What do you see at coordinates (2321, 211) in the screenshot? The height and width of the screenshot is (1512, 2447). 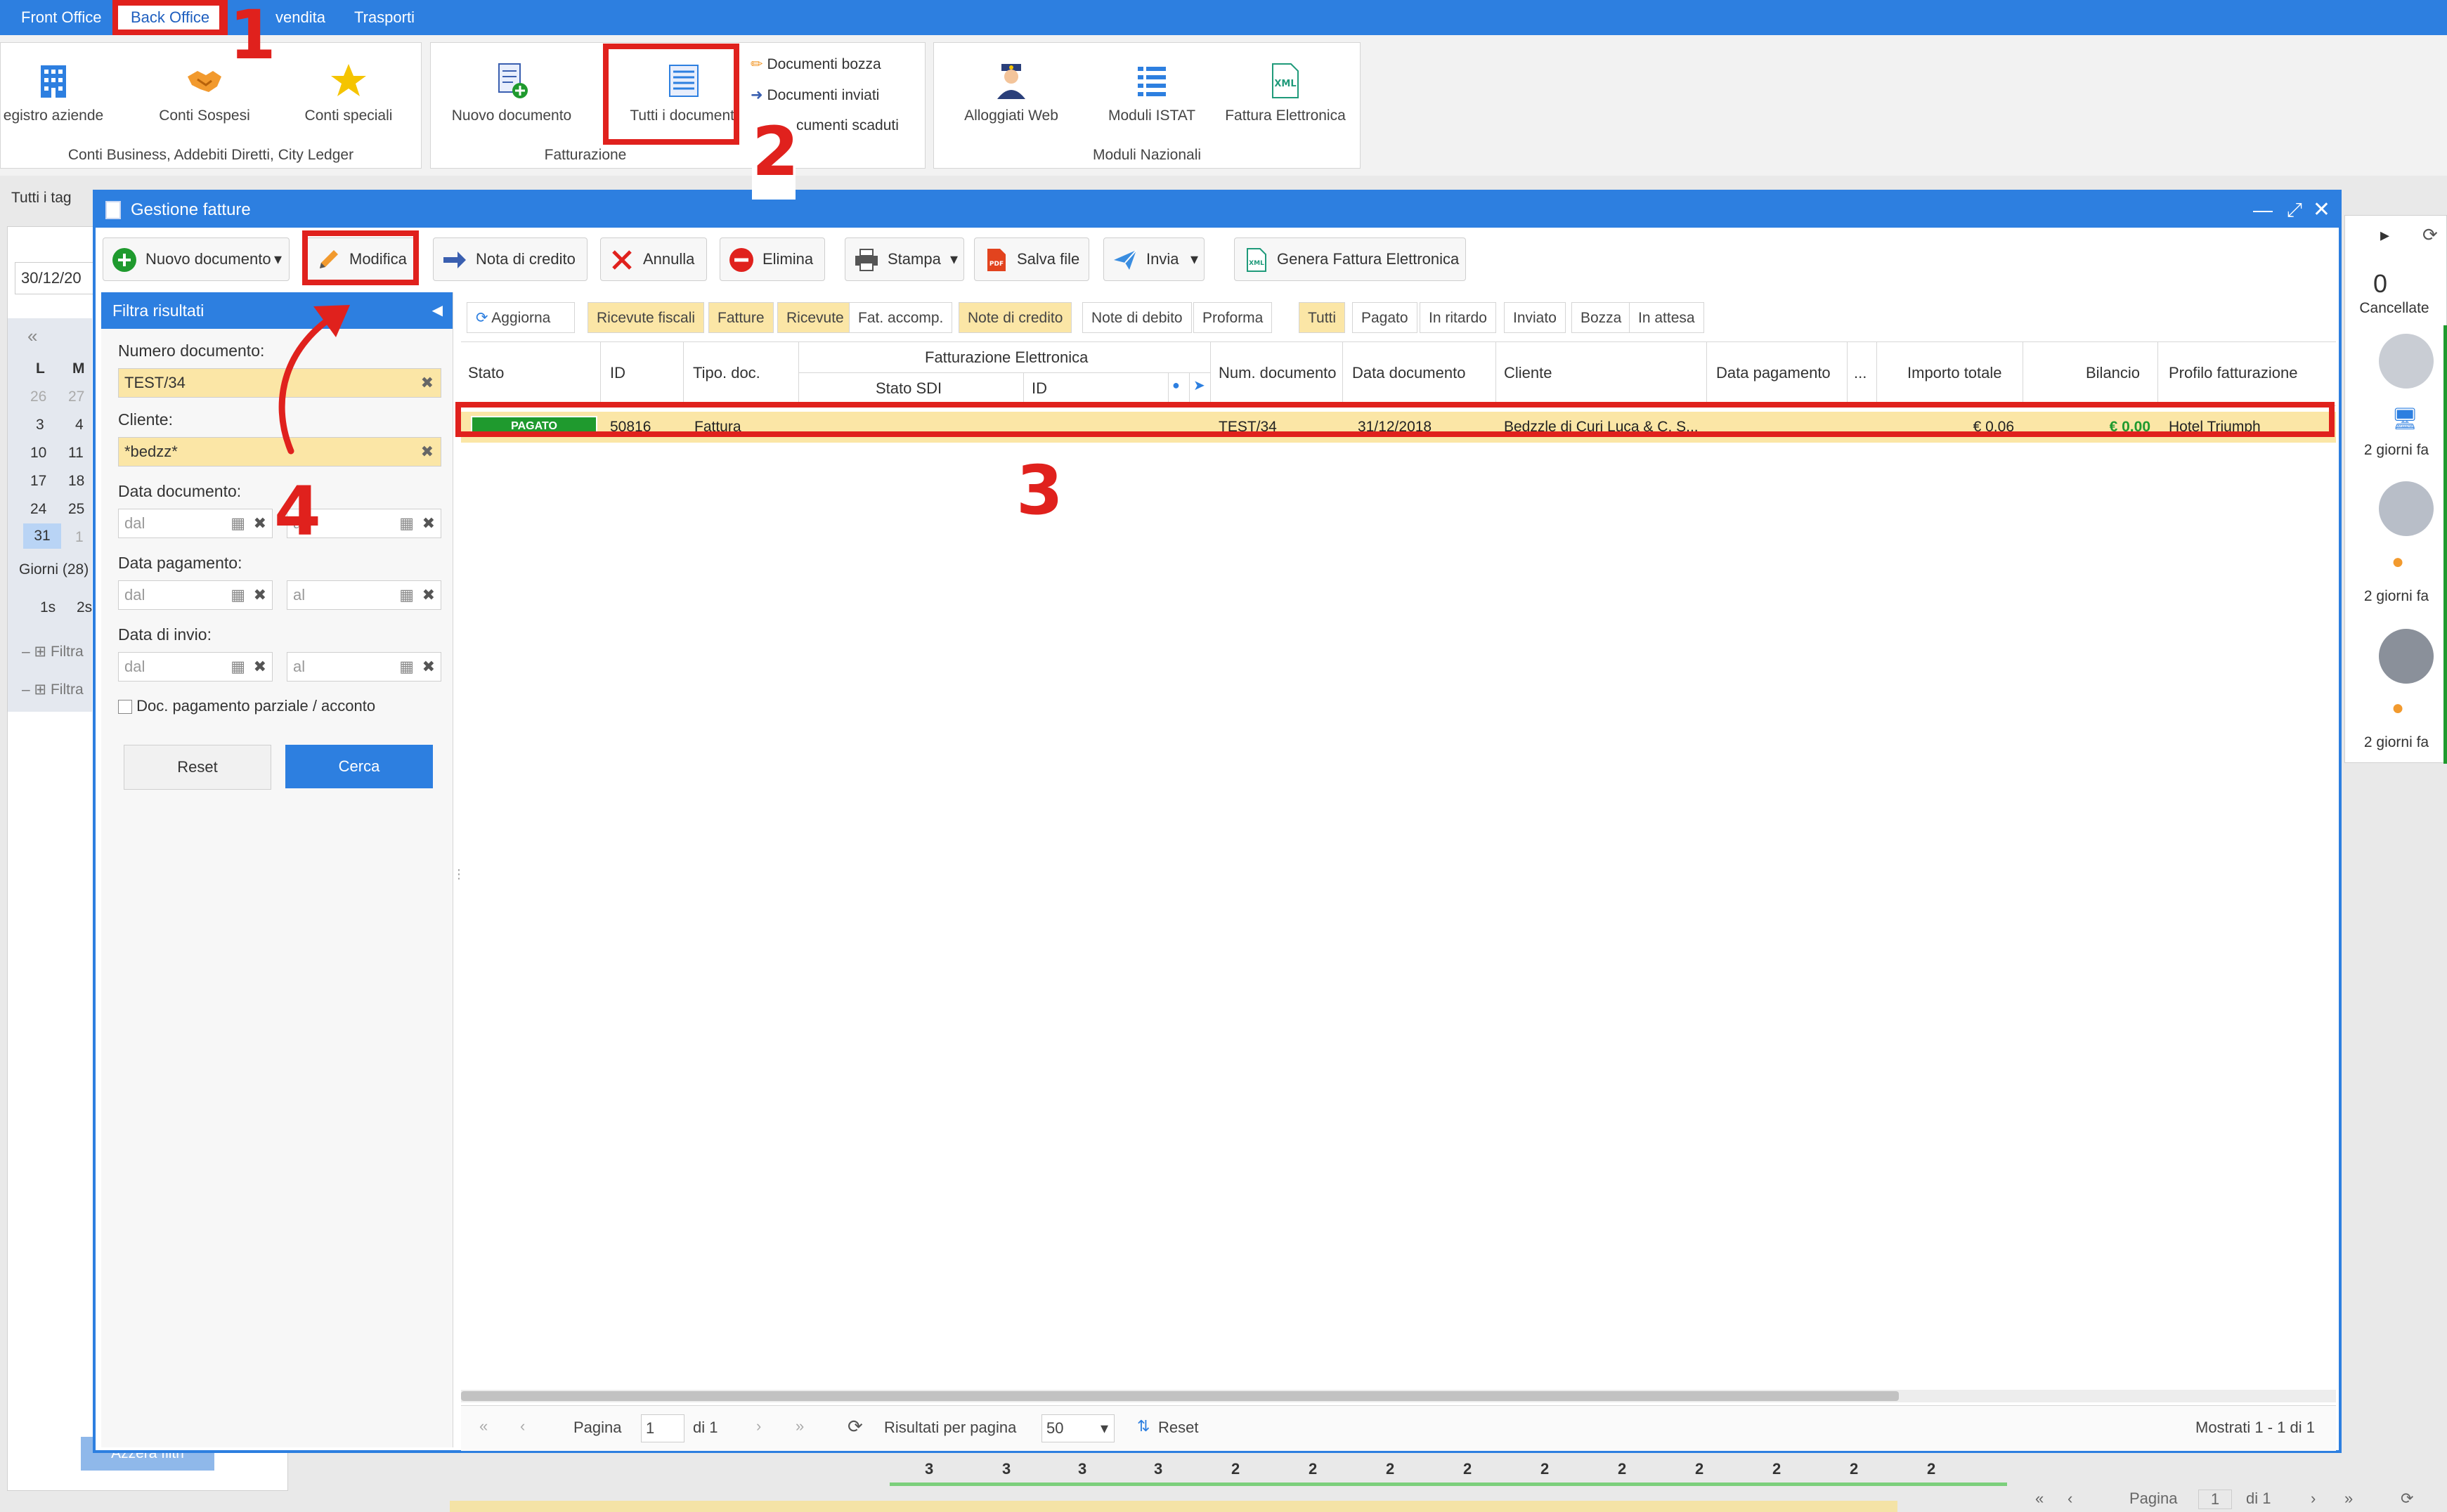 I see `close-icon: ✕` at bounding box center [2321, 211].